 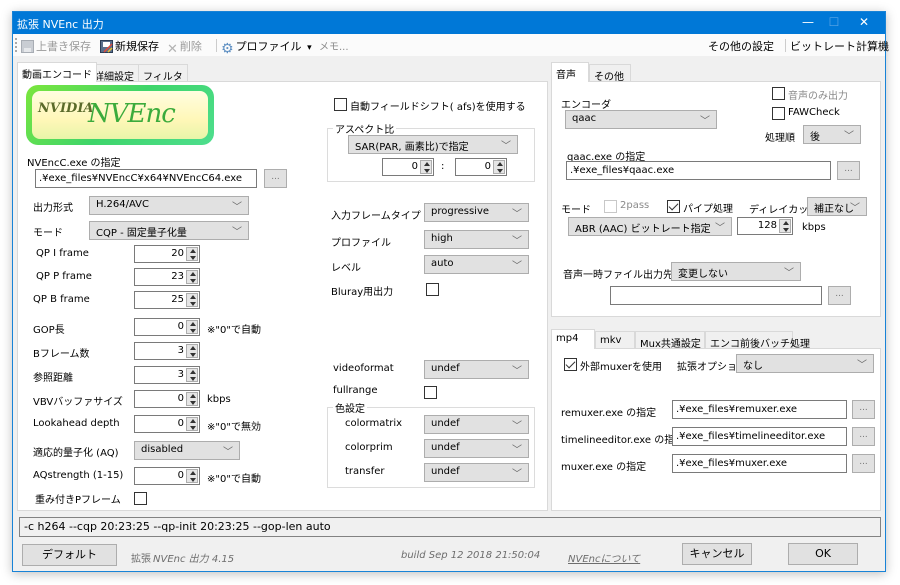 What do you see at coordinates (615, 340) in the screenshot?
I see `tab-mkv: mkv` at bounding box center [615, 340].